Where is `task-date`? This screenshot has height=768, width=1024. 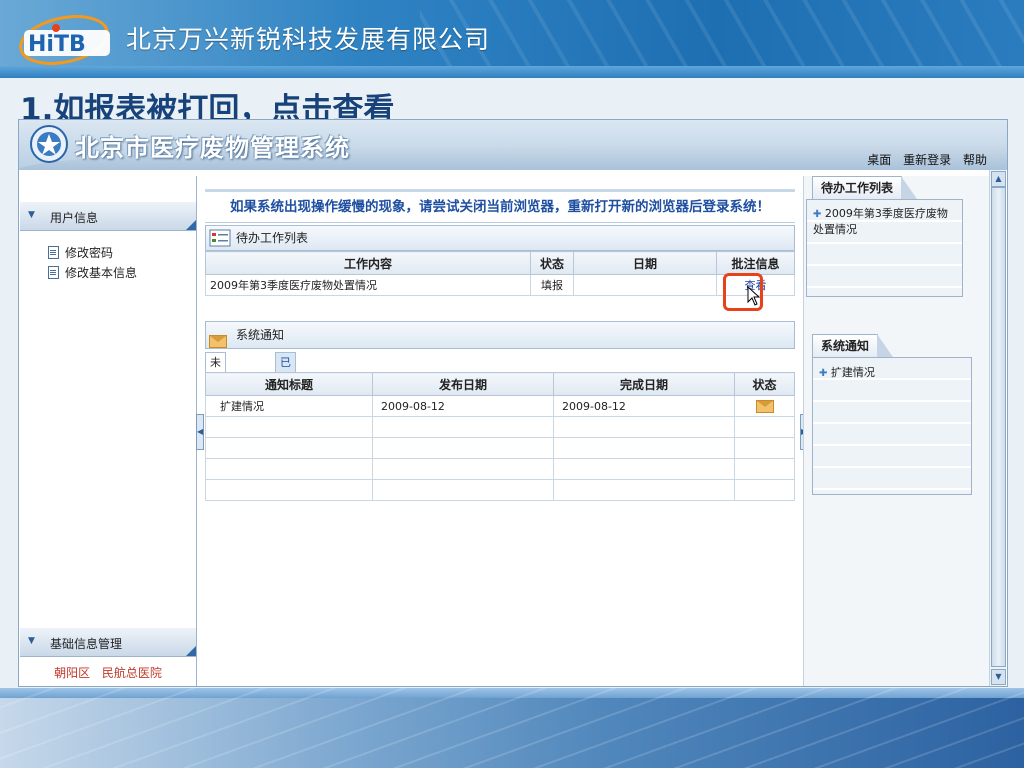 task-date is located at coordinates (645, 285).